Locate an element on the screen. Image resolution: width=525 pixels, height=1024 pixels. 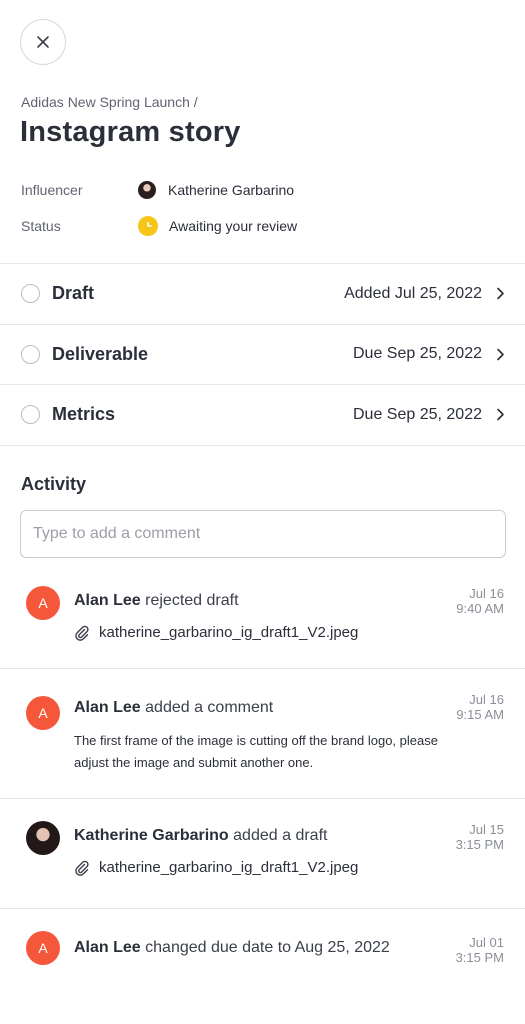
activity-timestamp: Jul 15 3:15 PM is located at coordinates (480, 837).